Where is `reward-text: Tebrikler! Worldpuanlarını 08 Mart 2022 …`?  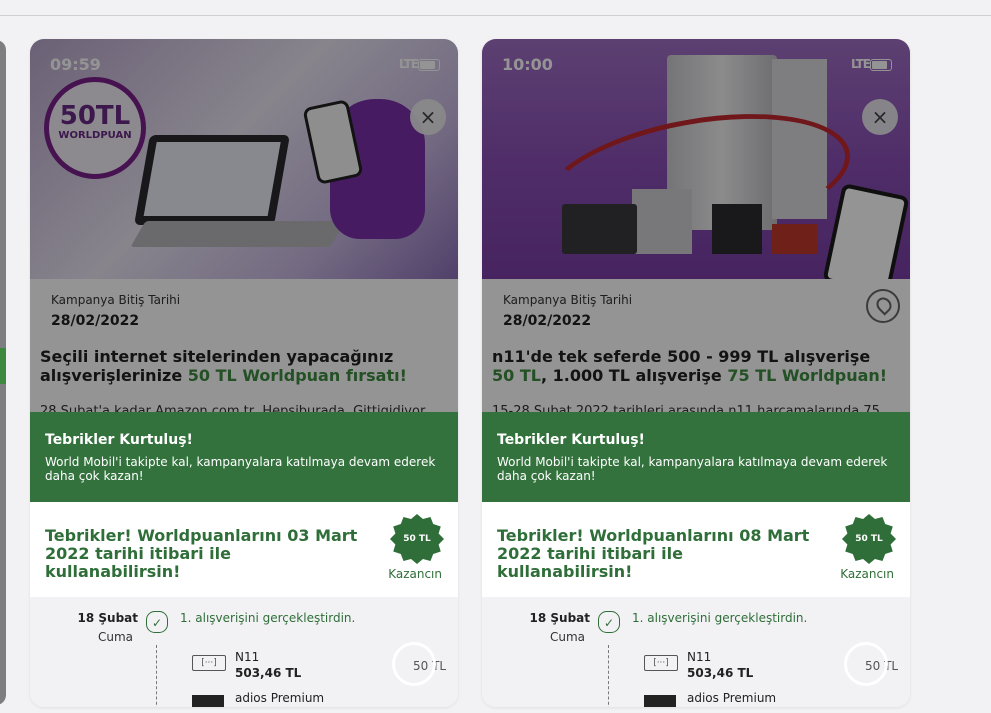
reward-text: Tebrikler! Worldpuanlarını 08 Mart 2022 … is located at coordinates (653, 553).